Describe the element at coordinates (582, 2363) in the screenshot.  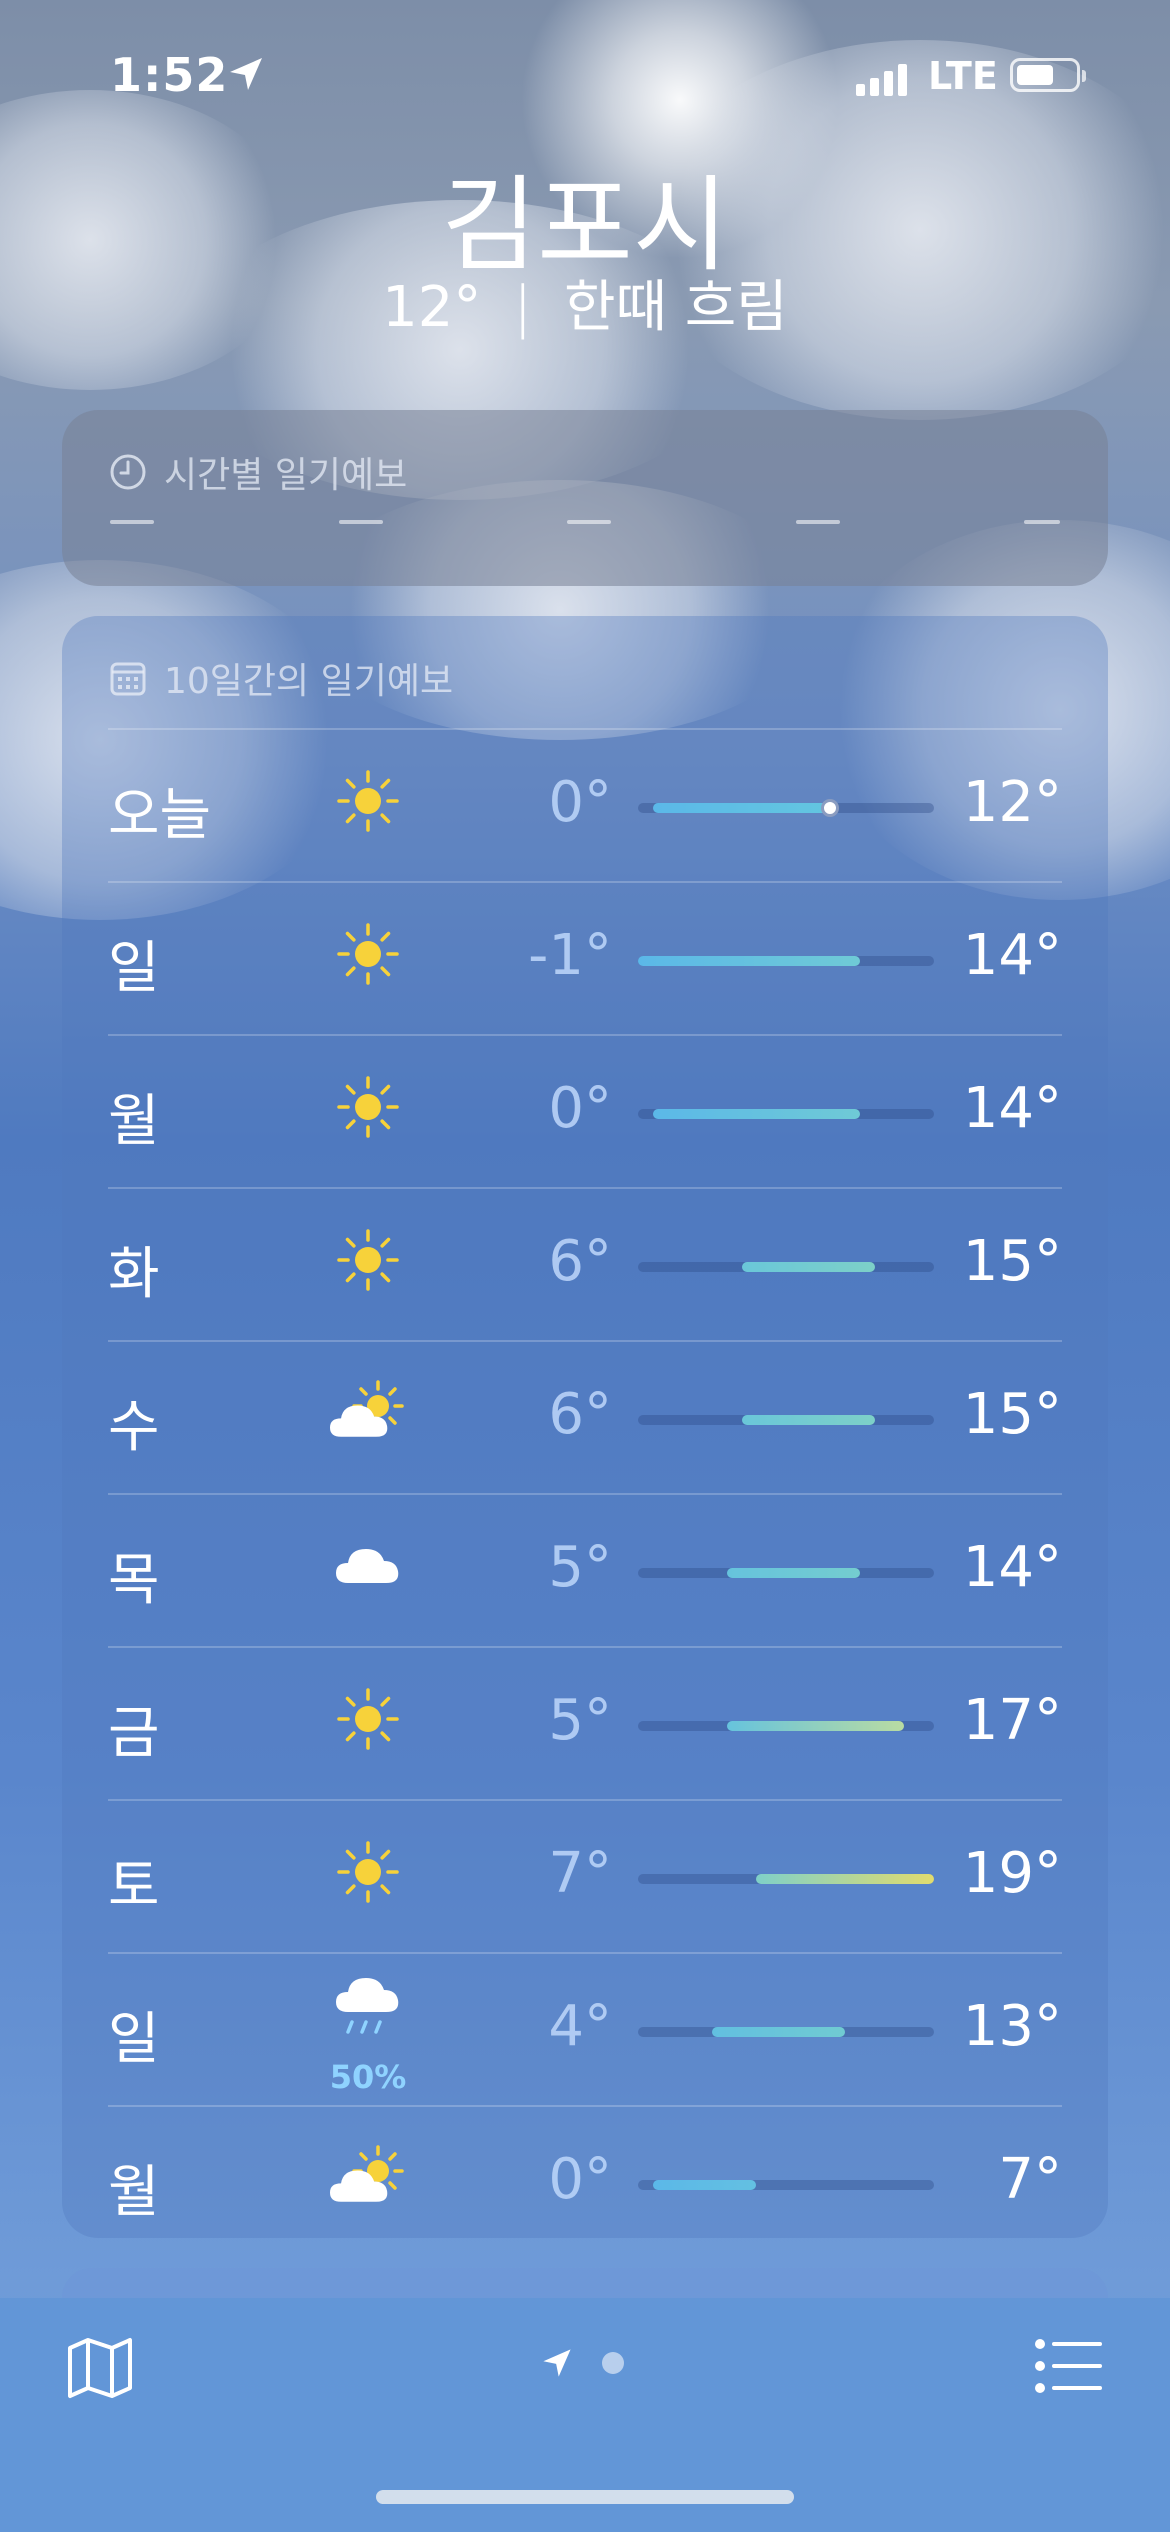
I see `page-indicator` at that location.